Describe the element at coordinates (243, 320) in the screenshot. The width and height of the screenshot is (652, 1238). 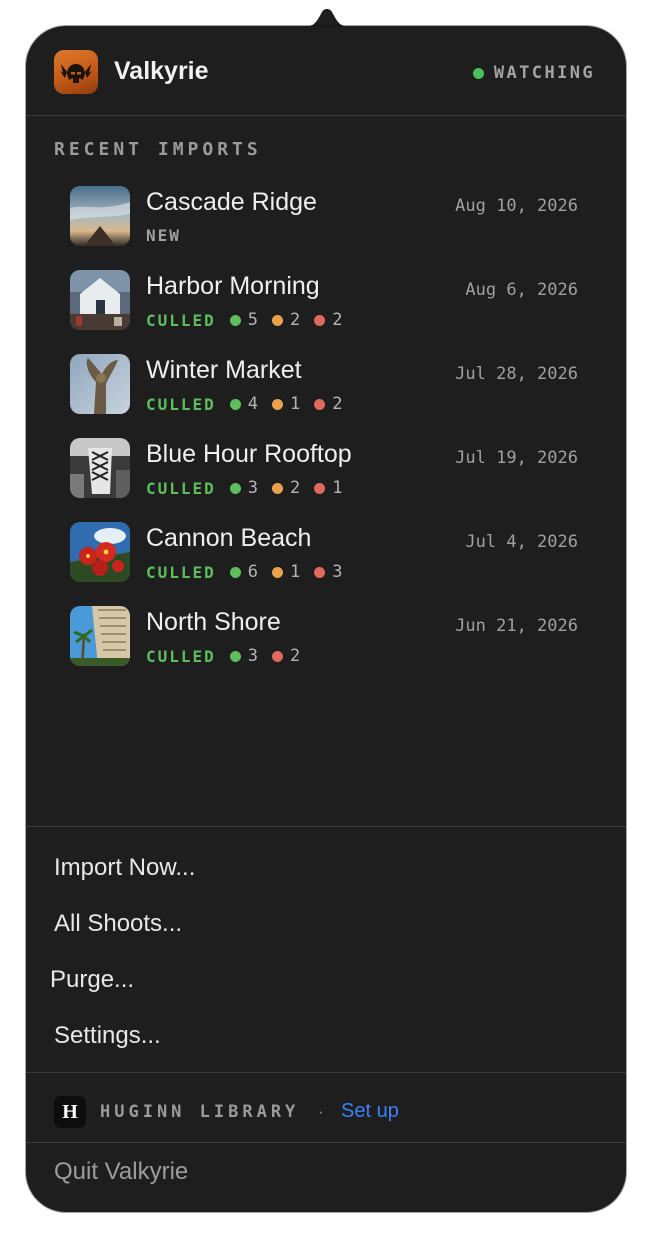
I see `keep-count: 5` at that location.